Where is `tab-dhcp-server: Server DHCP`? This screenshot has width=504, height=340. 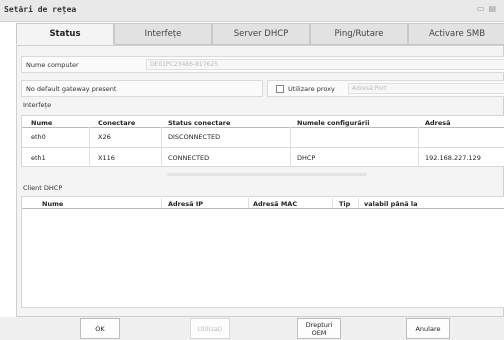
tab-dhcp-server: Server DHCP is located at coordinates (261, 34).